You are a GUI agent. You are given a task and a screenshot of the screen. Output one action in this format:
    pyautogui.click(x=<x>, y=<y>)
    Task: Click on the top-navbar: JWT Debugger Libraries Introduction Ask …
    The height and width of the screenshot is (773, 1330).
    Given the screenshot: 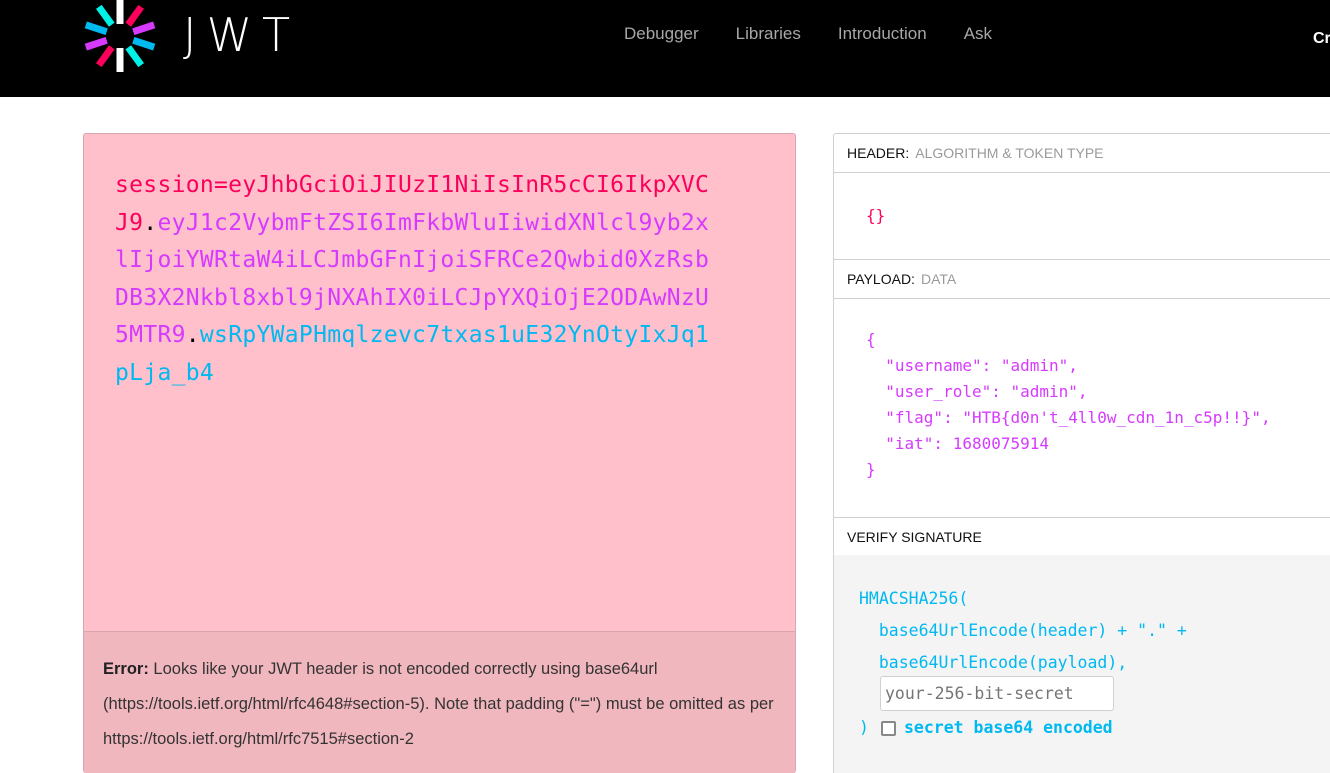 What is the action you would take?
    pyautogui.click(x=665, y=48)
    